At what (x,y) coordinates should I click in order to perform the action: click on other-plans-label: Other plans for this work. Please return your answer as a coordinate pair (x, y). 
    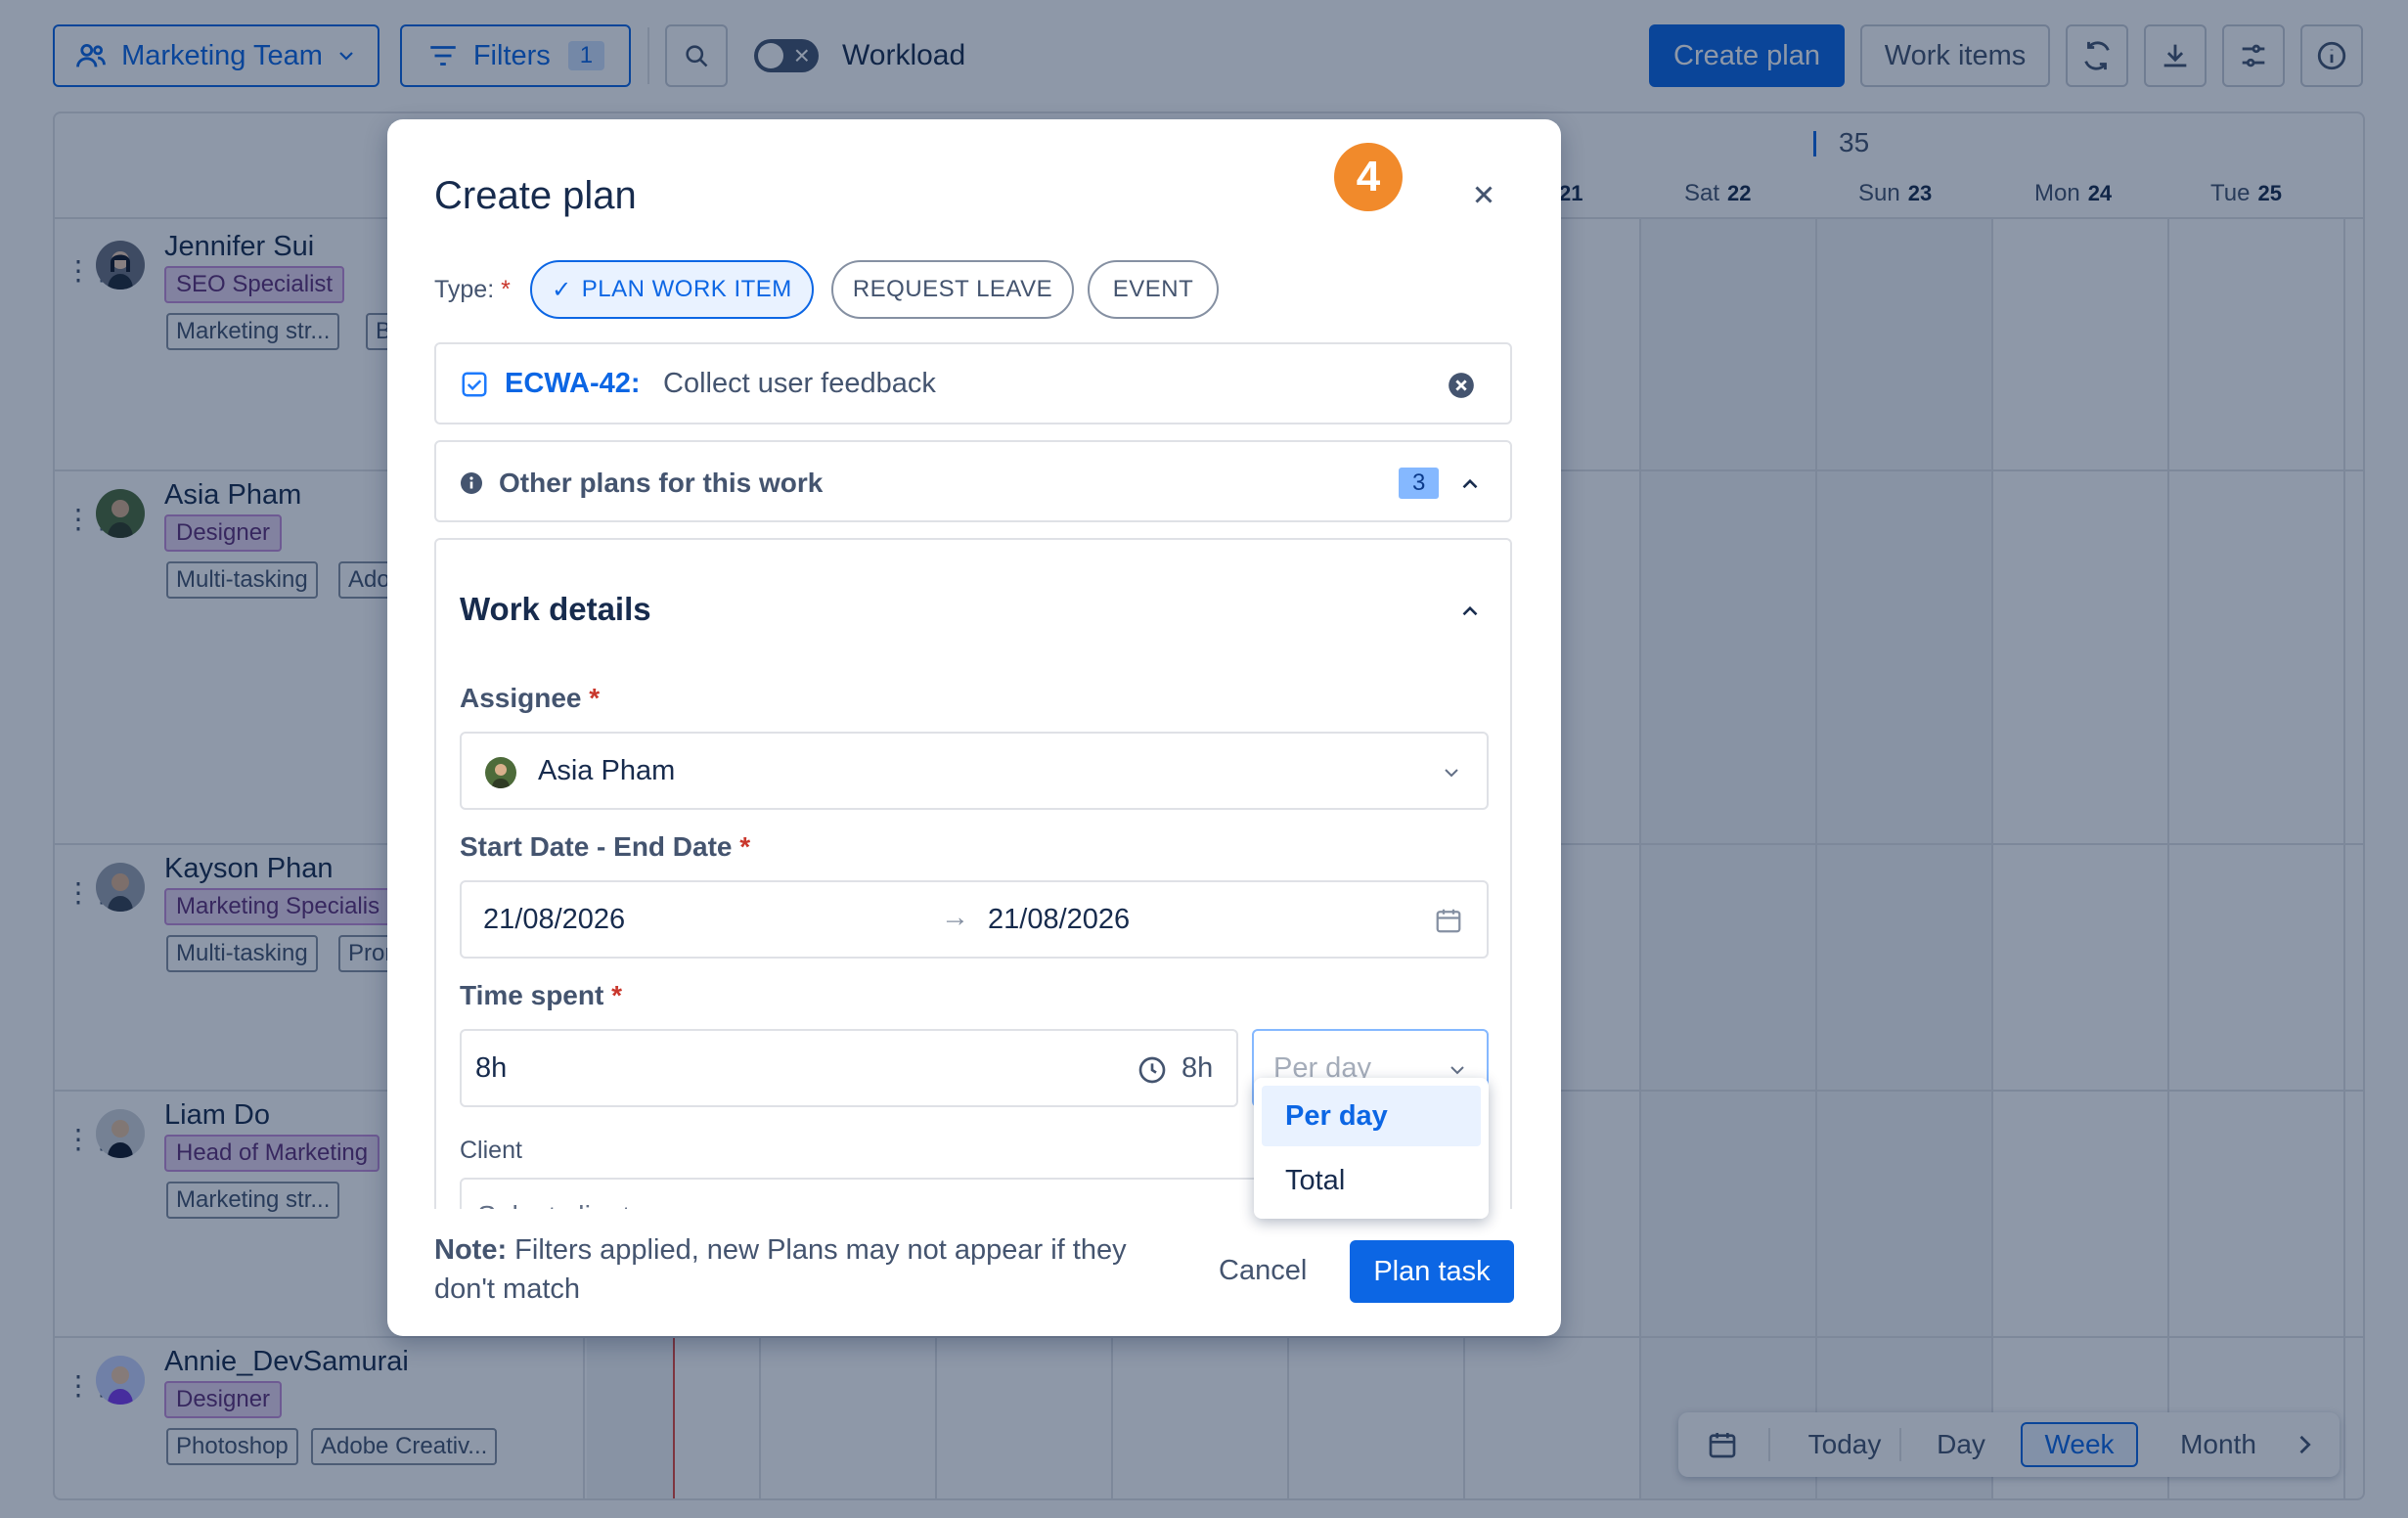
    Looking at the image, I should click on (661, 483).